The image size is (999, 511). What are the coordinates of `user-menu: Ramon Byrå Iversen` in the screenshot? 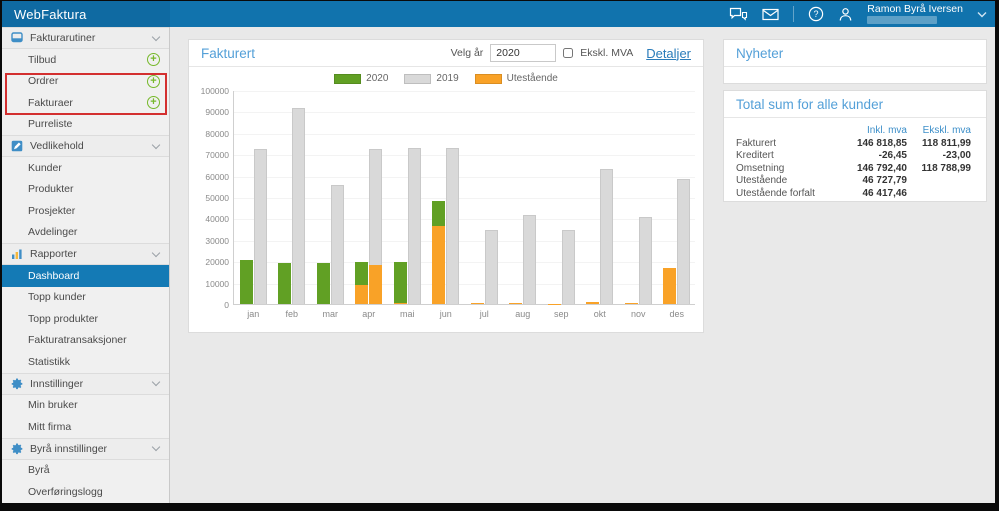 It's located at (915, 14).